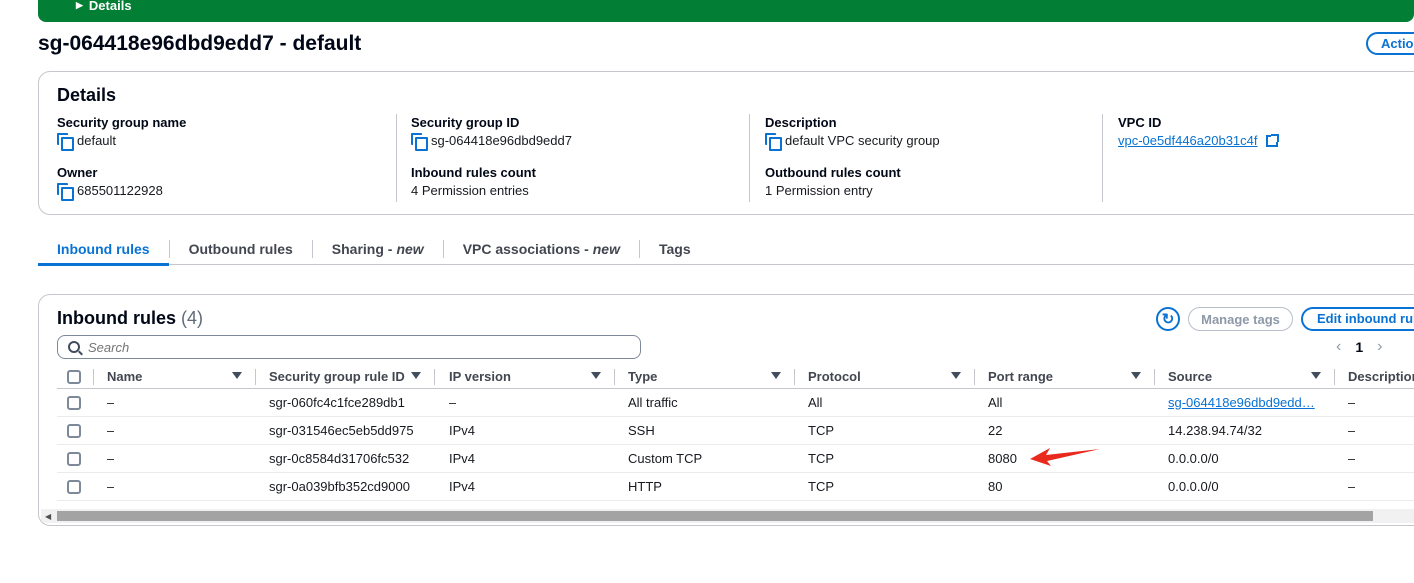  What do you see at coordinates (995, 486) in the screenshot?
I see `cell-port-range: 80` at bounding box center [995, 486].